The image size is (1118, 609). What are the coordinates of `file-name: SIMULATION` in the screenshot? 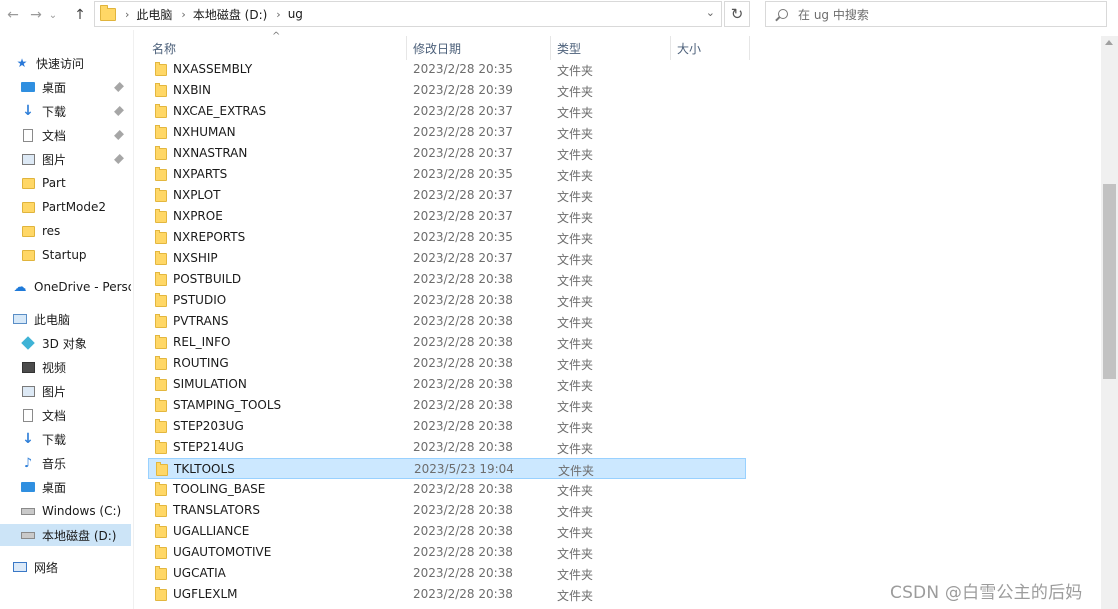 It's located at (210, 384).